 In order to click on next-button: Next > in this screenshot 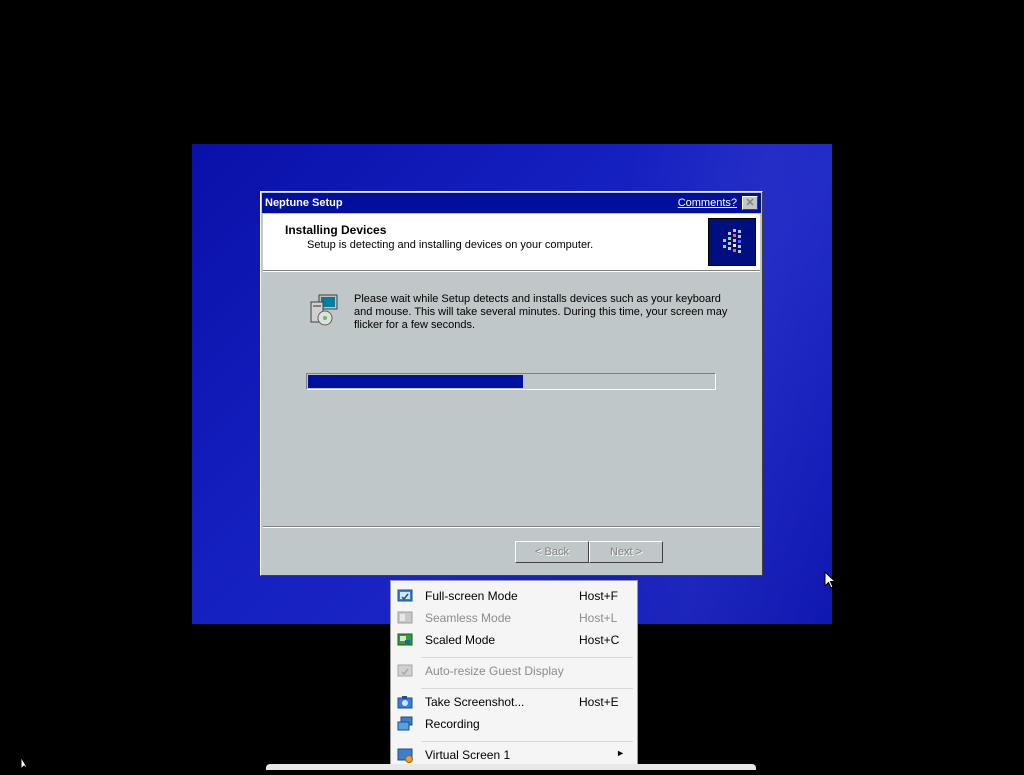, I will do `click(626, 552)`.